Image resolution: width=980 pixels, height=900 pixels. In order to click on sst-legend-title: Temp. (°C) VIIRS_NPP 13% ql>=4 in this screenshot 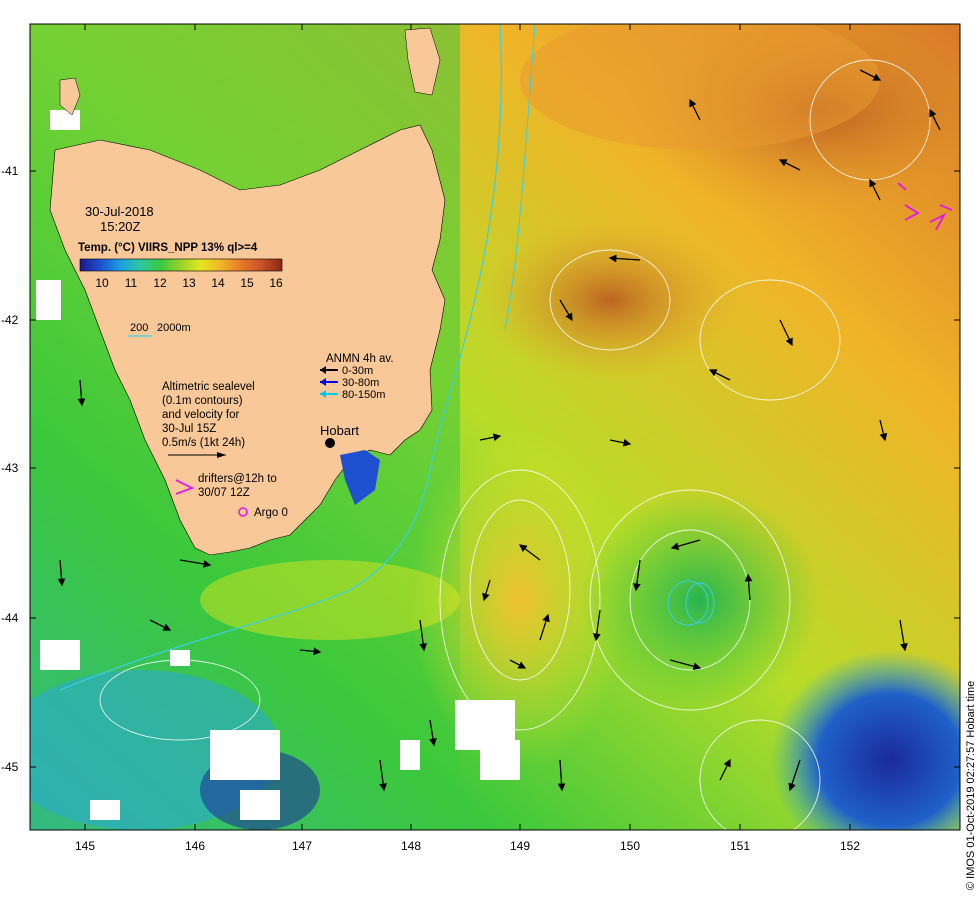, I will do `click(168, 248)`.